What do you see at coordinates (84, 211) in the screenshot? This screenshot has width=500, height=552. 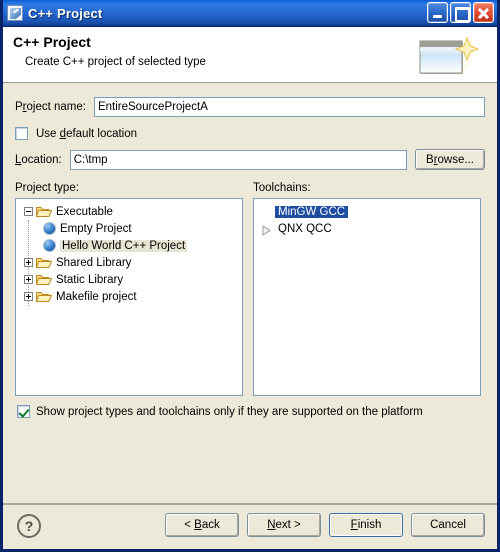 I see `tree-node-label: Executable` at bounding box center [84, 211].